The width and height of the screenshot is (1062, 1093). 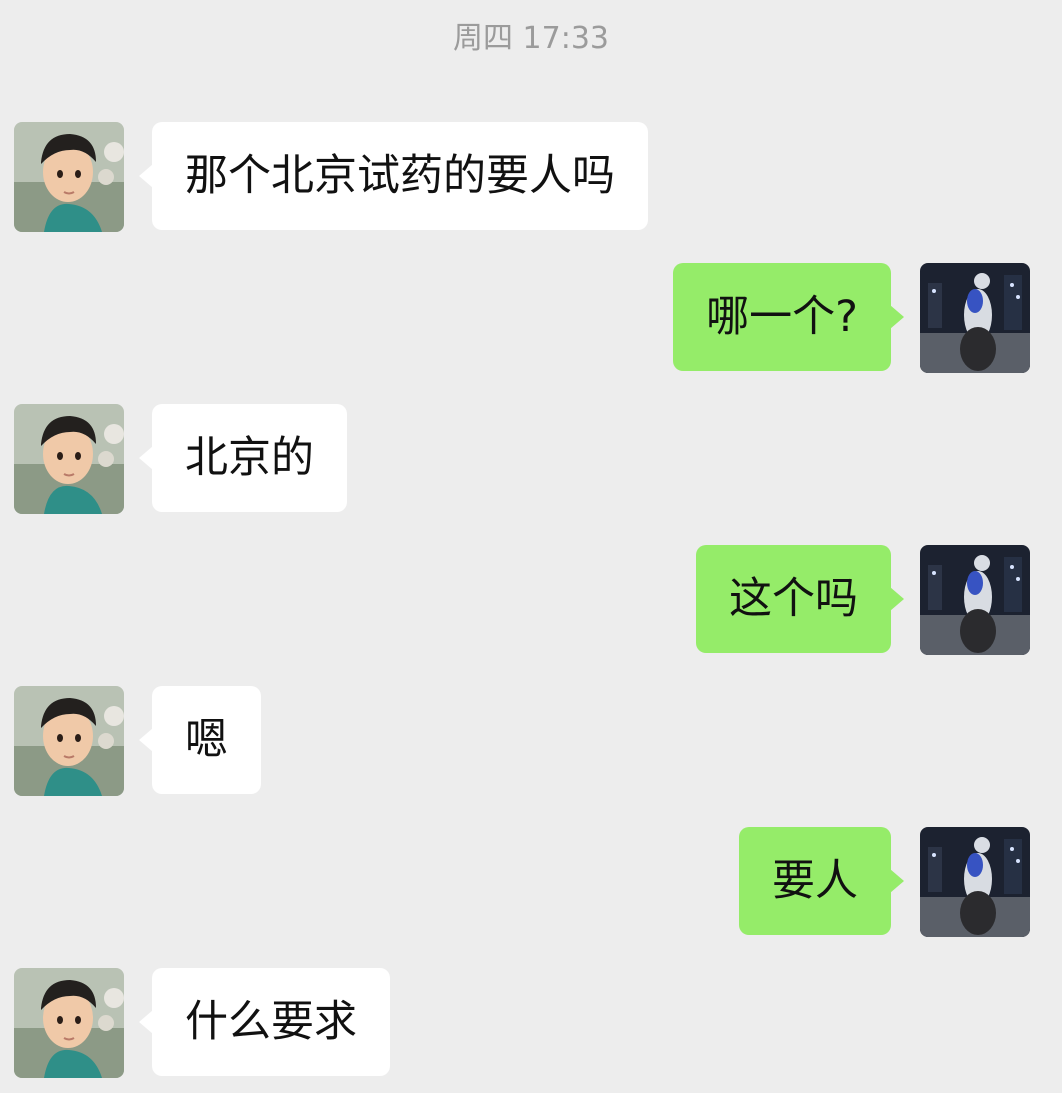 I want to click on message-row-incoming: 北京的, so click(x=531, y=459).